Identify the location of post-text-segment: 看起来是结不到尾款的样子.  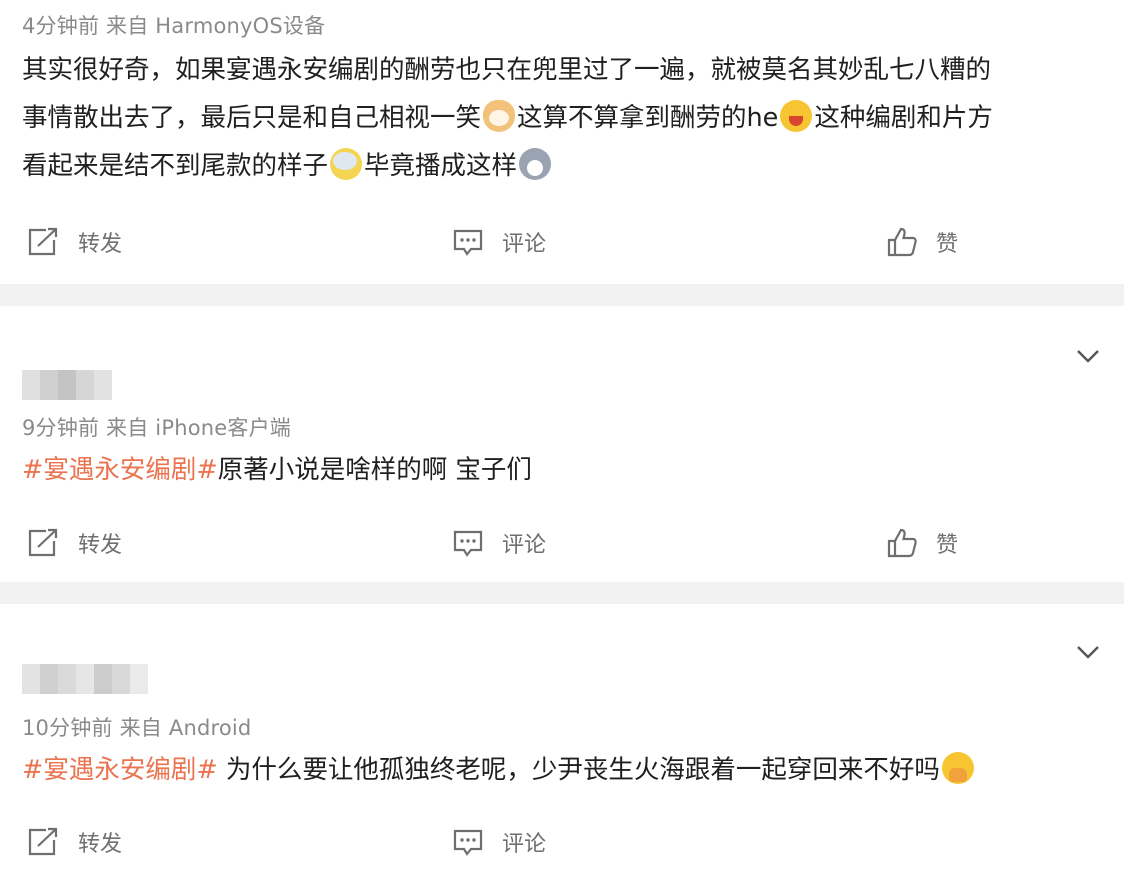
(175, 166).